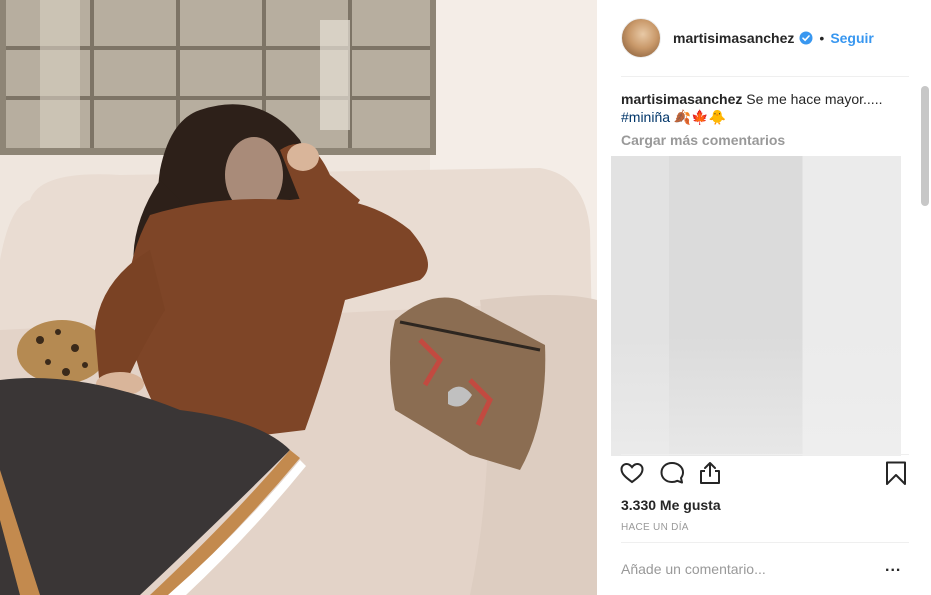  I want to click on post-timestamp: HACE UN DÍA, so click(655, 527).